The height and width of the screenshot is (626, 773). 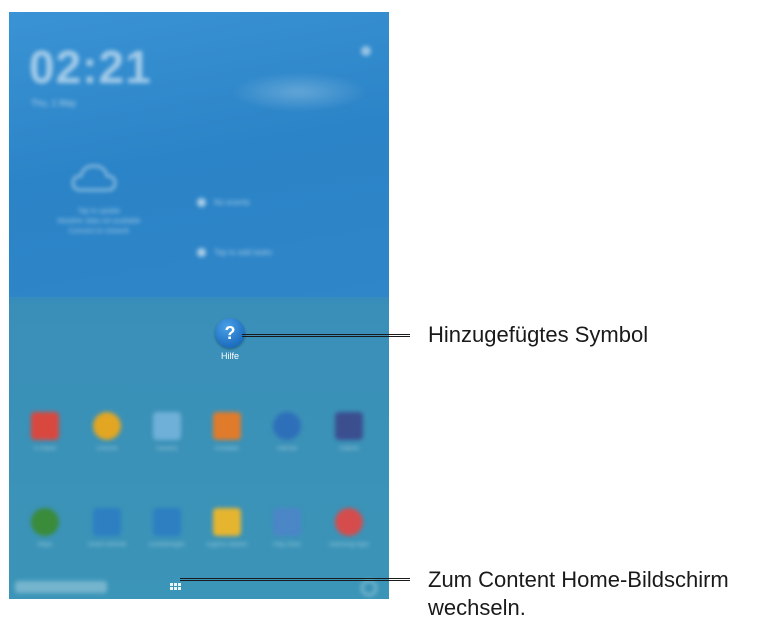 What do you see at coordinates (45, 545) in the screenshot?
I see `app-label: Maps` at bounding box center [45, 545].